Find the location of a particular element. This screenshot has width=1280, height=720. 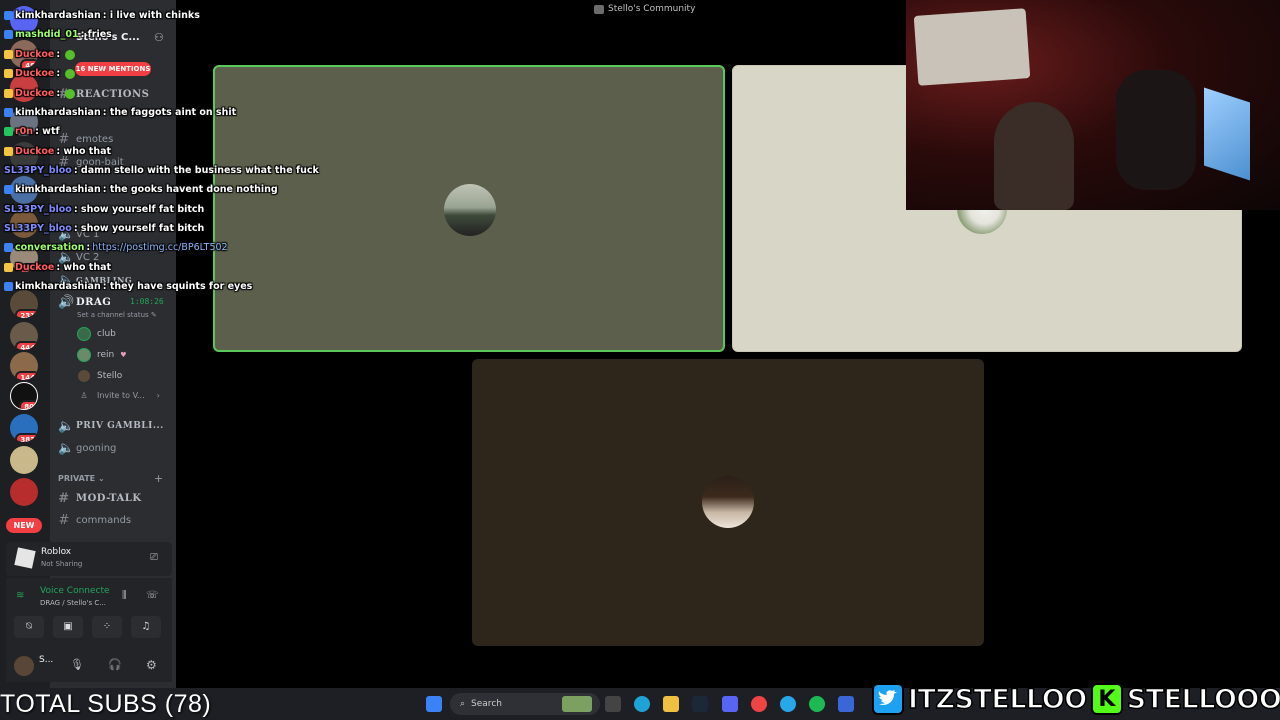

channel-gooning: 🔈 gooning is located at coordinates (87, 448).